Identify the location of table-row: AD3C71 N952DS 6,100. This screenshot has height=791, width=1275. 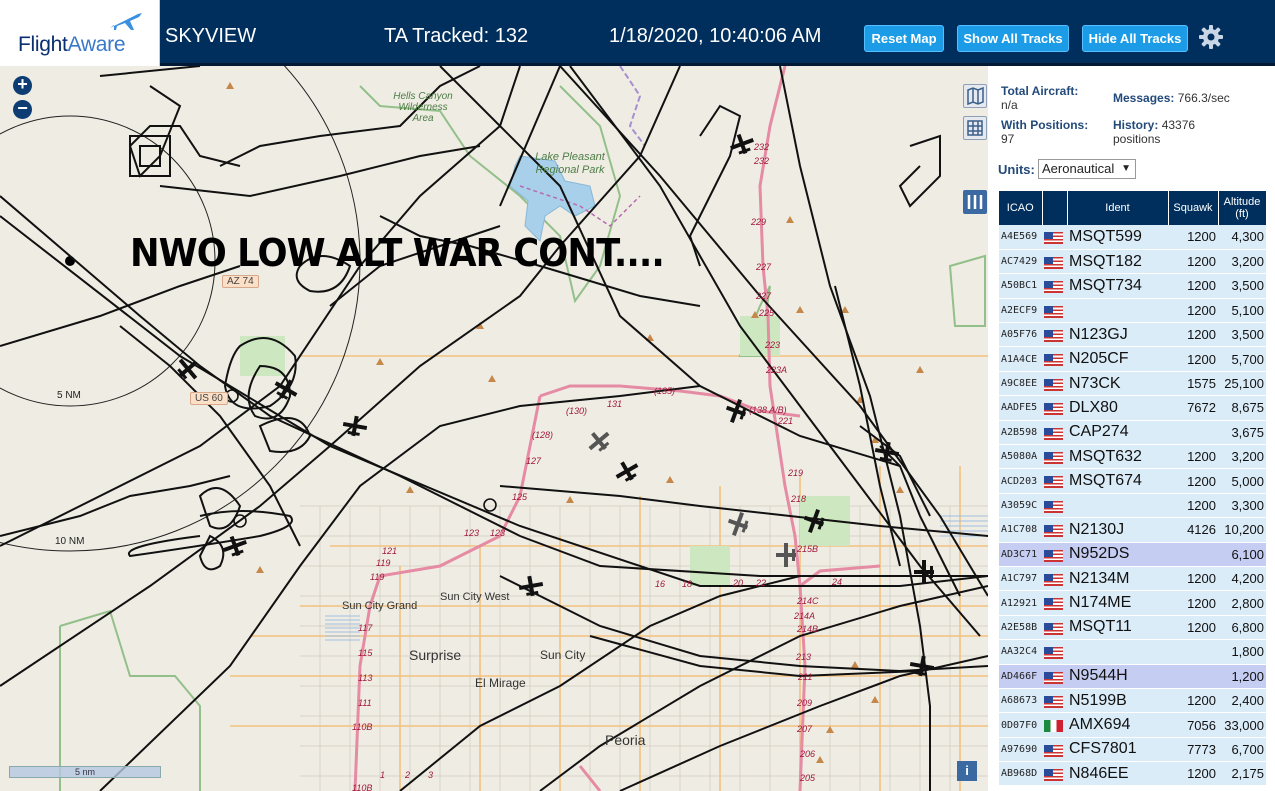
(1132, 554).